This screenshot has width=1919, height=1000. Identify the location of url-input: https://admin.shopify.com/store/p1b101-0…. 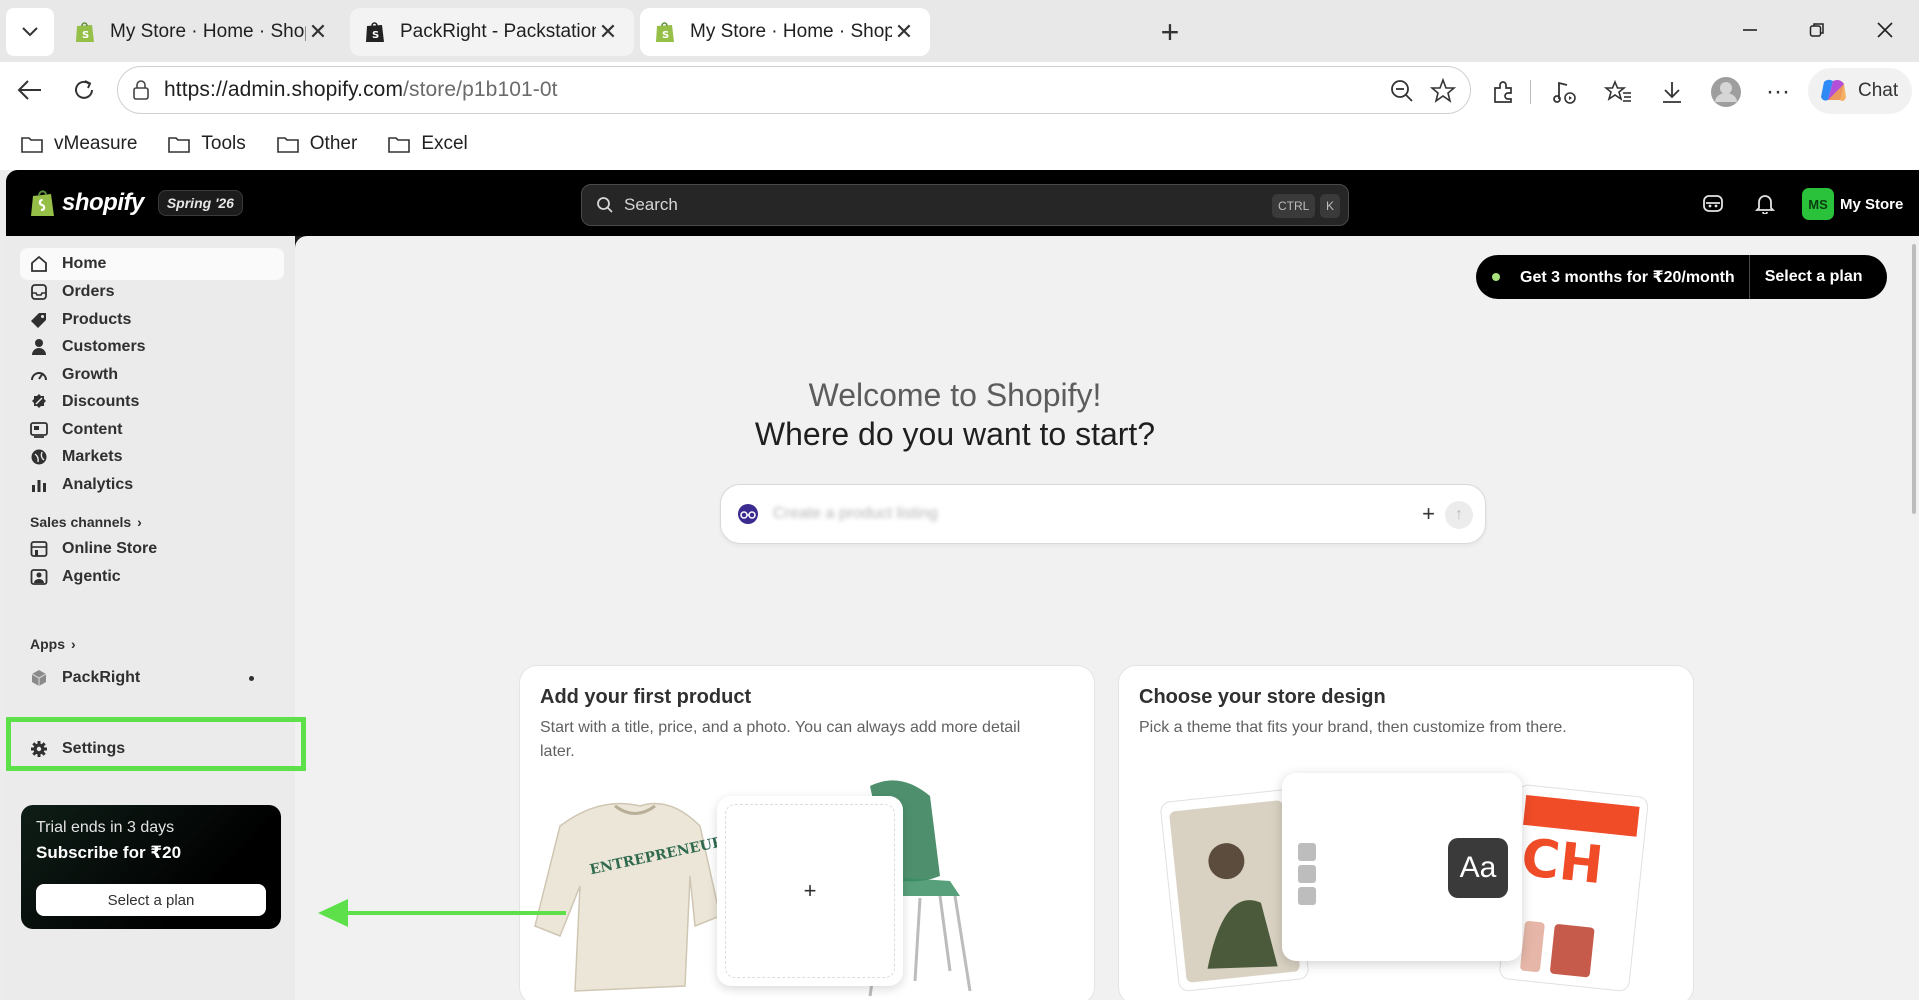
(794, 90).